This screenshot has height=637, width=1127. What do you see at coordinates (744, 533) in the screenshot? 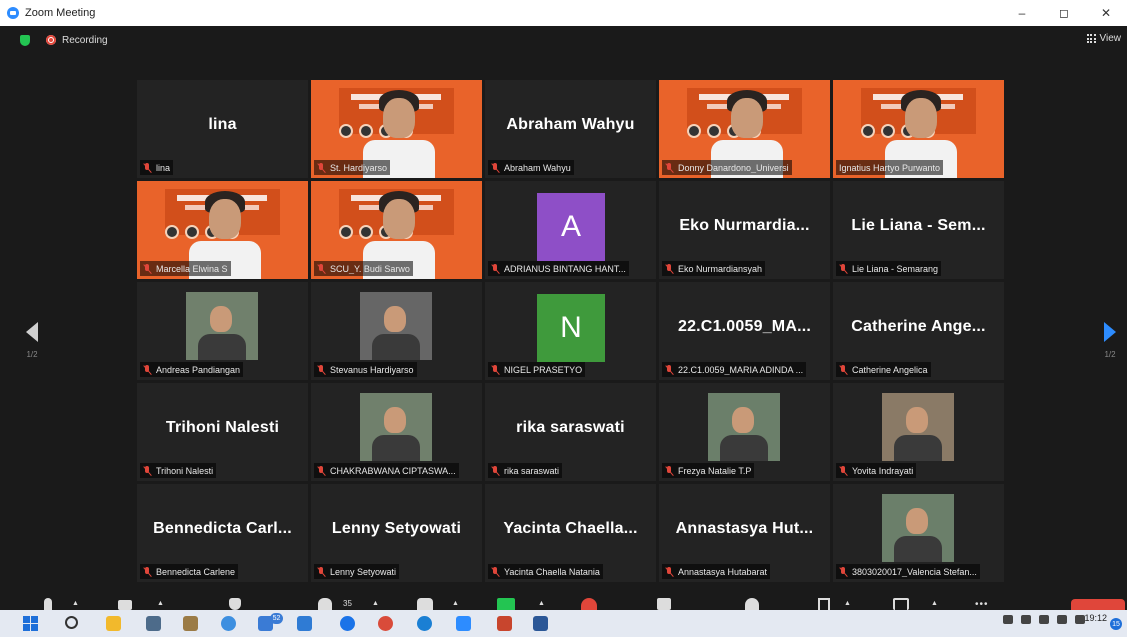
I see `participant-tile: Annastasya Hut... Annastasya Hutabarat` at bounding box center [744, 533].